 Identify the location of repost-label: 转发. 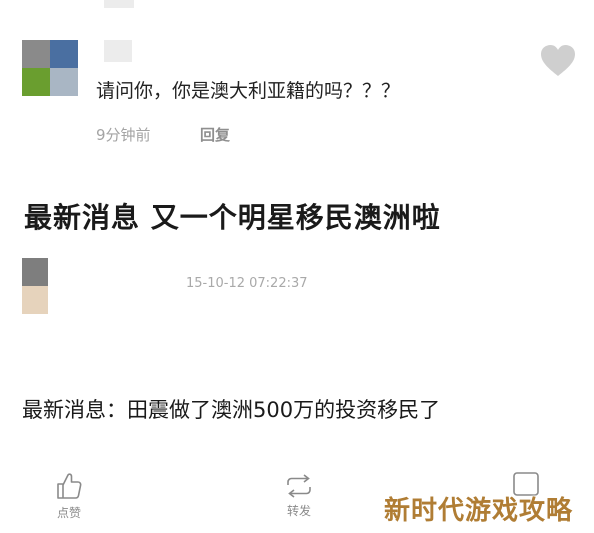
(298, 511).